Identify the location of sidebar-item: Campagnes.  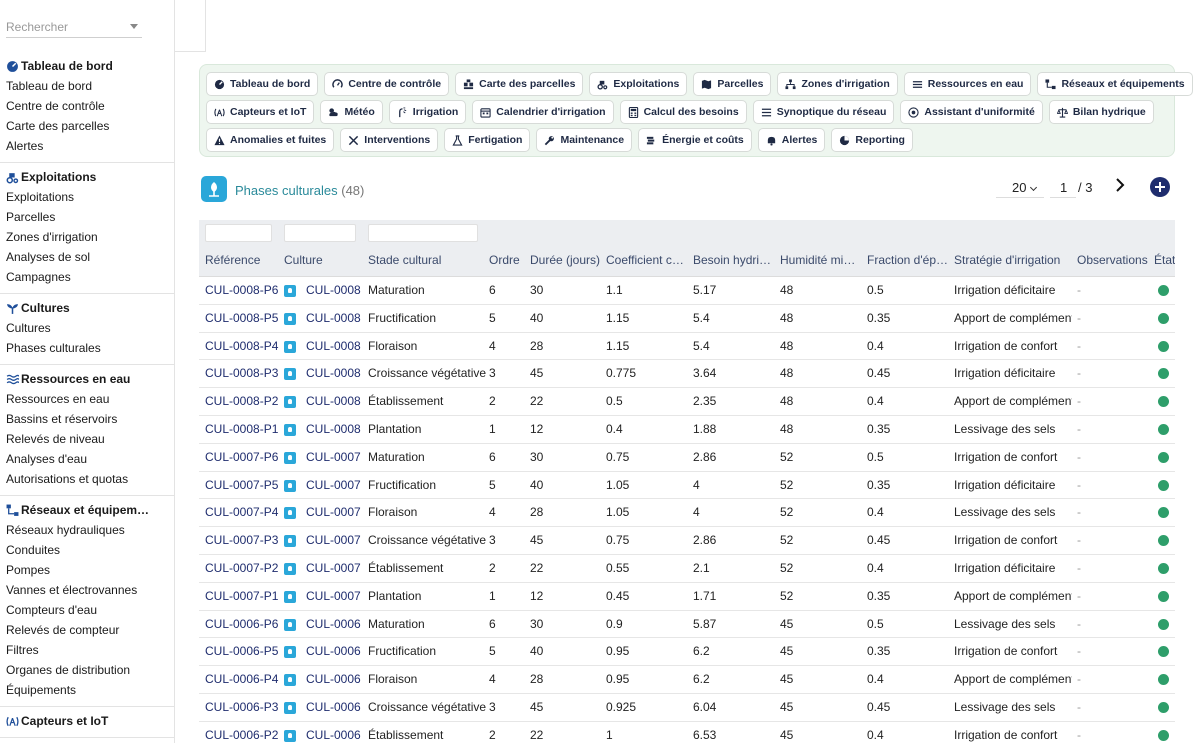
(87, 277).